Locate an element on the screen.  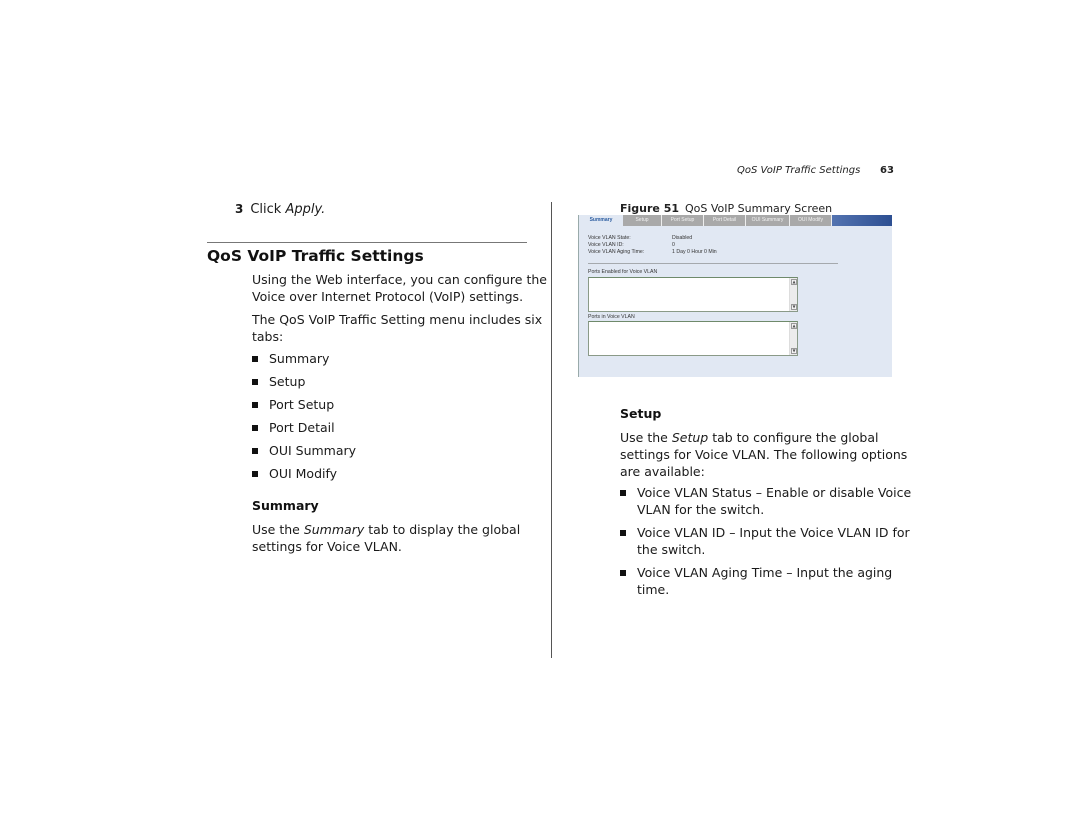
ports-in-vlan-label: Ports in Voice VLAN is located at coordinates (611, 317).